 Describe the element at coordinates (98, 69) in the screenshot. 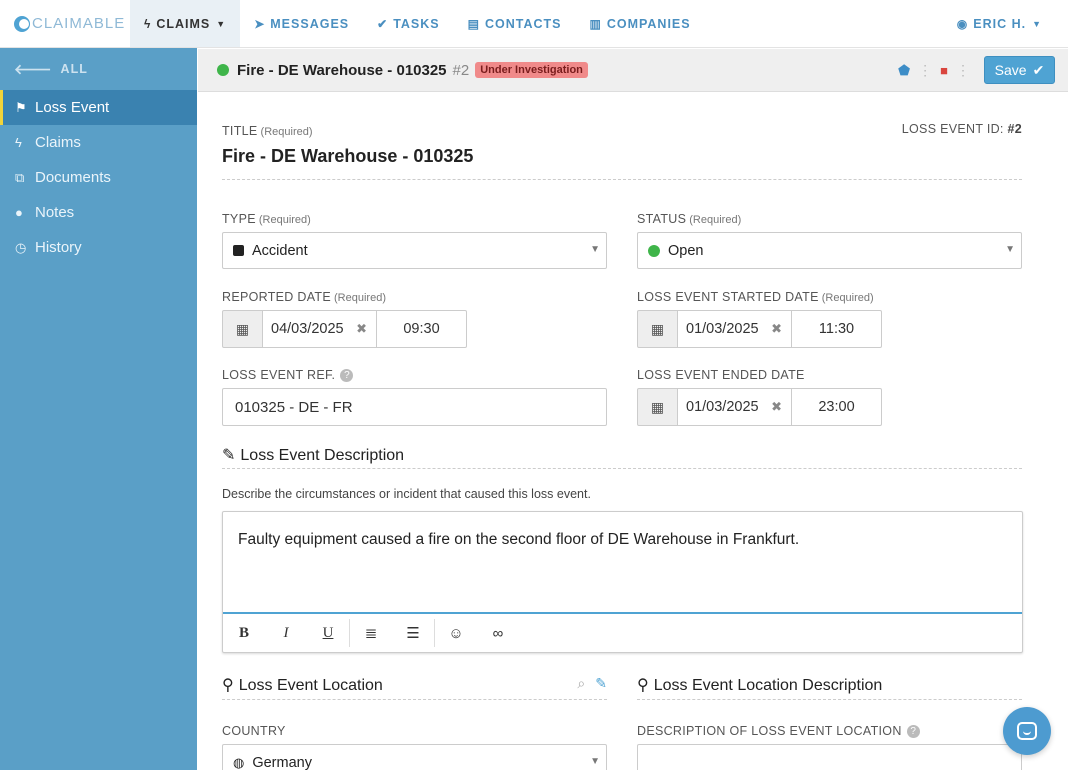

I see `back-to-all: 🡐 ALL` at that location.